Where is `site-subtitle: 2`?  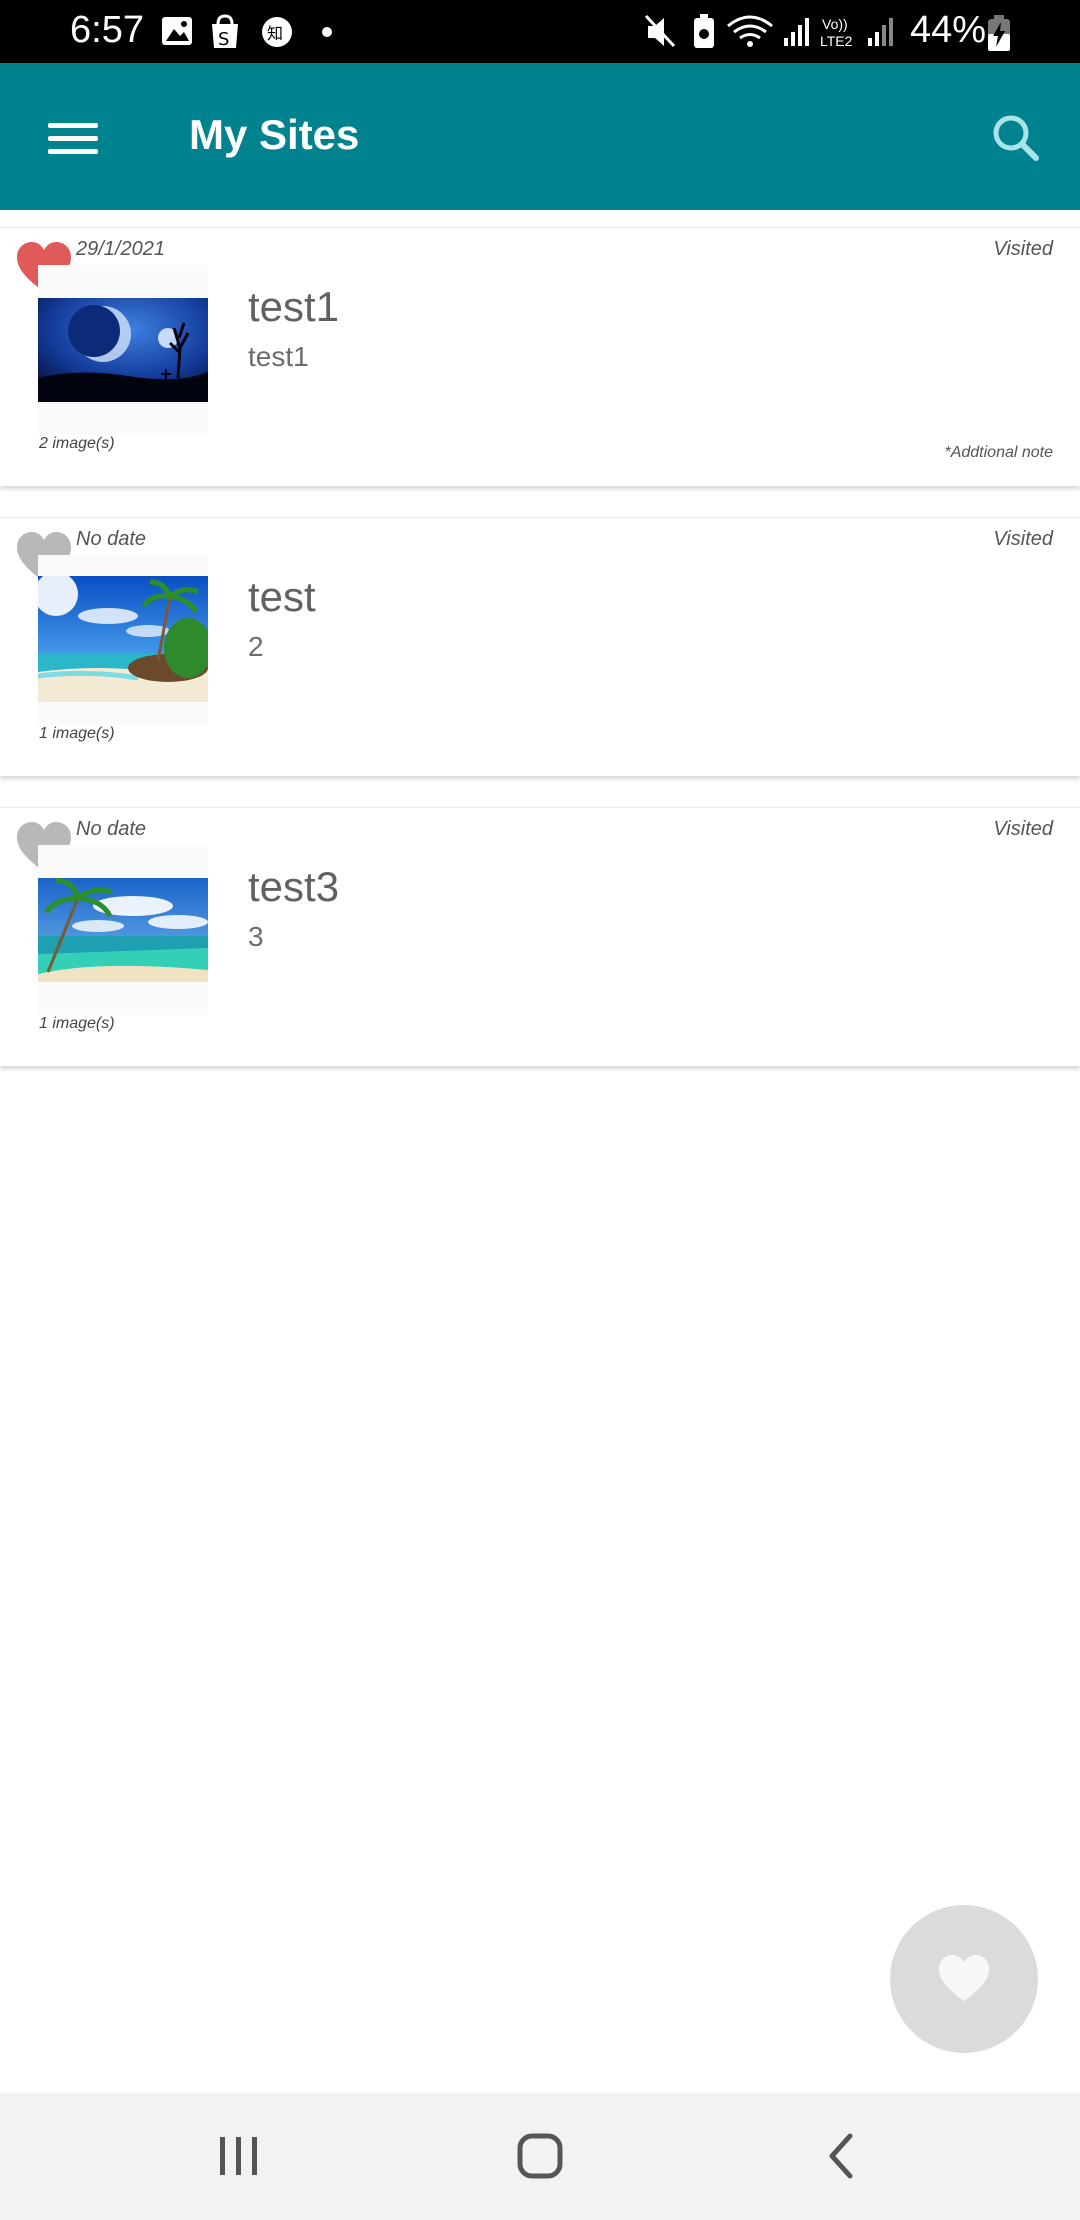
site-subtitle: 2 is located at coordinates (256, 646).